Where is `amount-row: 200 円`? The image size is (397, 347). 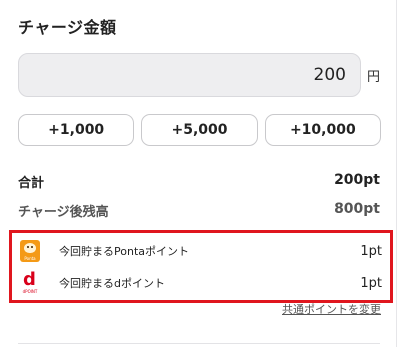
amount-row: 200 円 is located at coordinates (200, 75).